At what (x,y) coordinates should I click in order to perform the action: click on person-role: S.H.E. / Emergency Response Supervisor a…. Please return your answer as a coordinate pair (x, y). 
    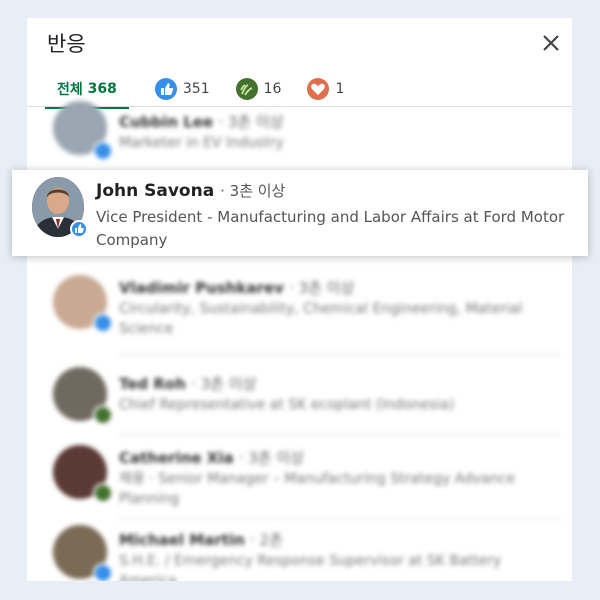
    Looking at the image, I should click on (310, 567).